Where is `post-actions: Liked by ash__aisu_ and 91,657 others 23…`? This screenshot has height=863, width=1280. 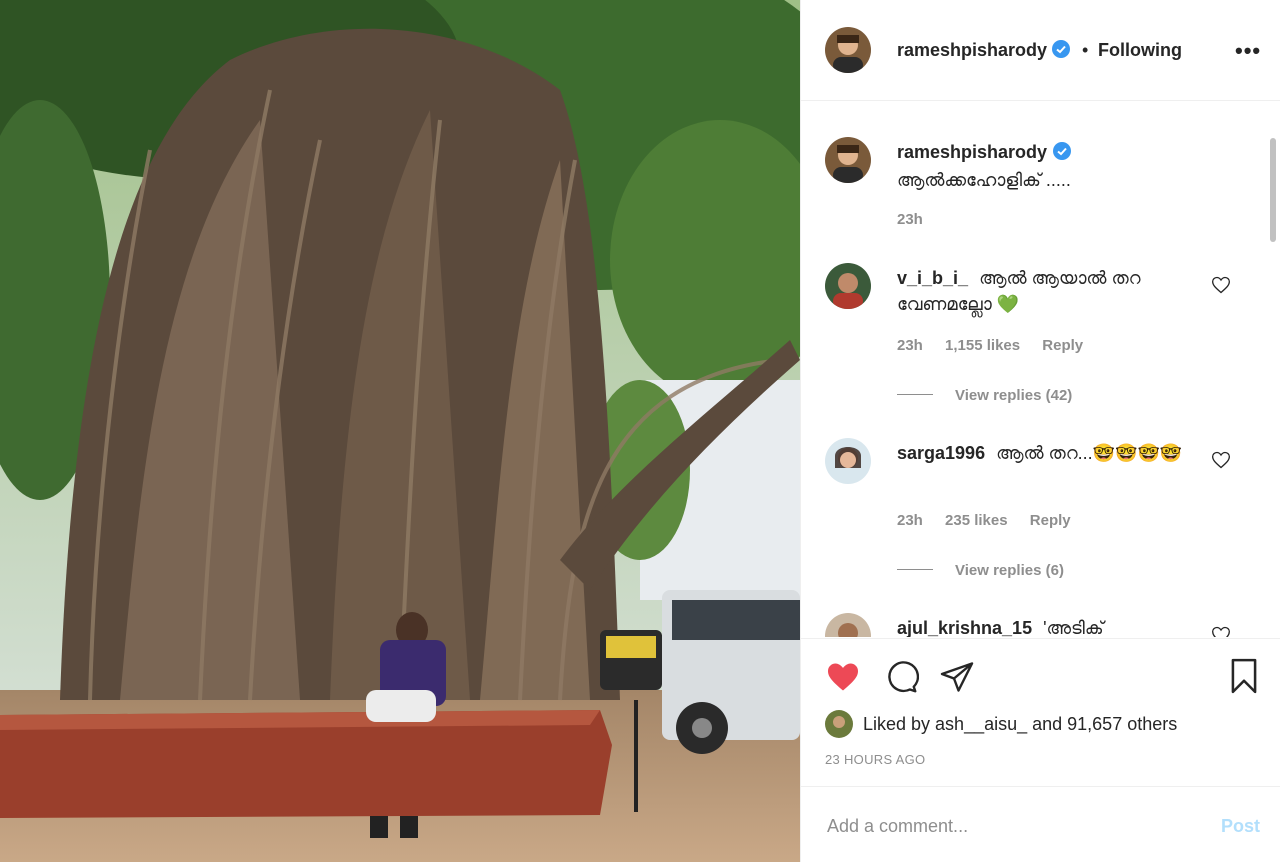 post-actions: Liked by ash__aisu_ and 91,657 others 23… is located at coordinates (1040, 712).